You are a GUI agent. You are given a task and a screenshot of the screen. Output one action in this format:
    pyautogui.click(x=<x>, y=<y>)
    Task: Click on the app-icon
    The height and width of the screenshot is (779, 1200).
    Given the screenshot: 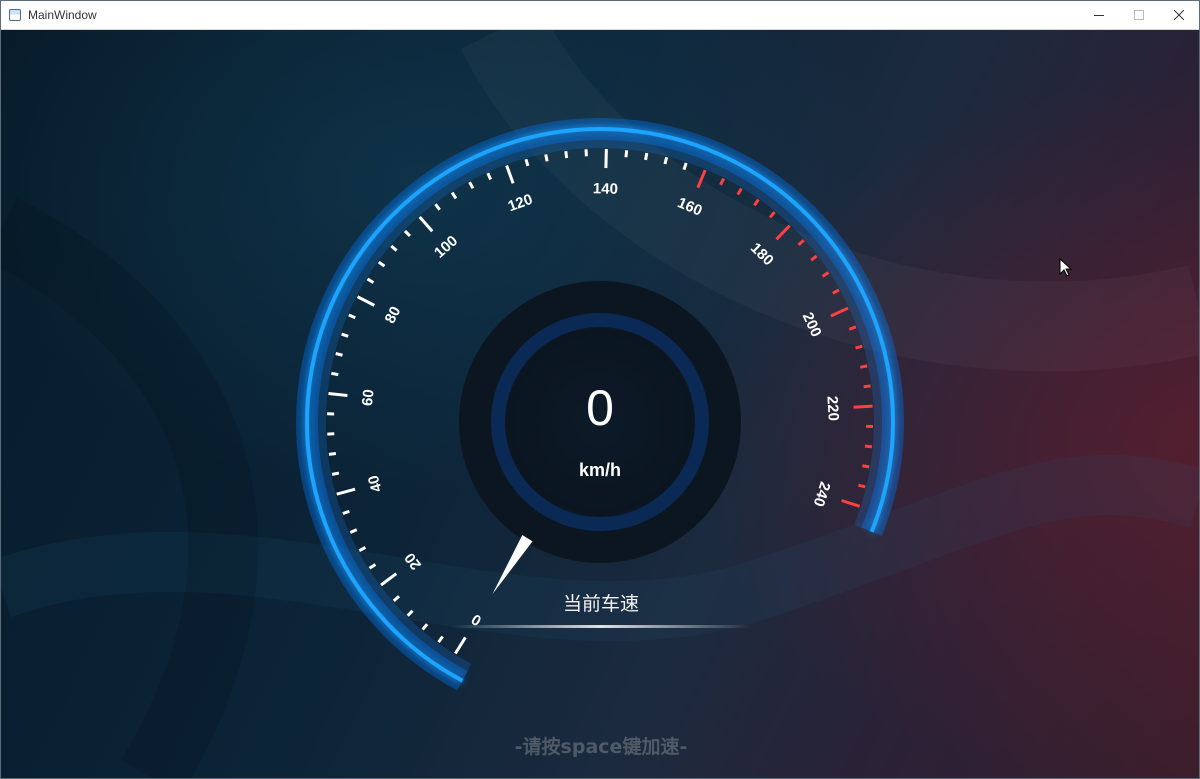 What is the action you would take?
    pyautogui.click(x=15, y=15)
    